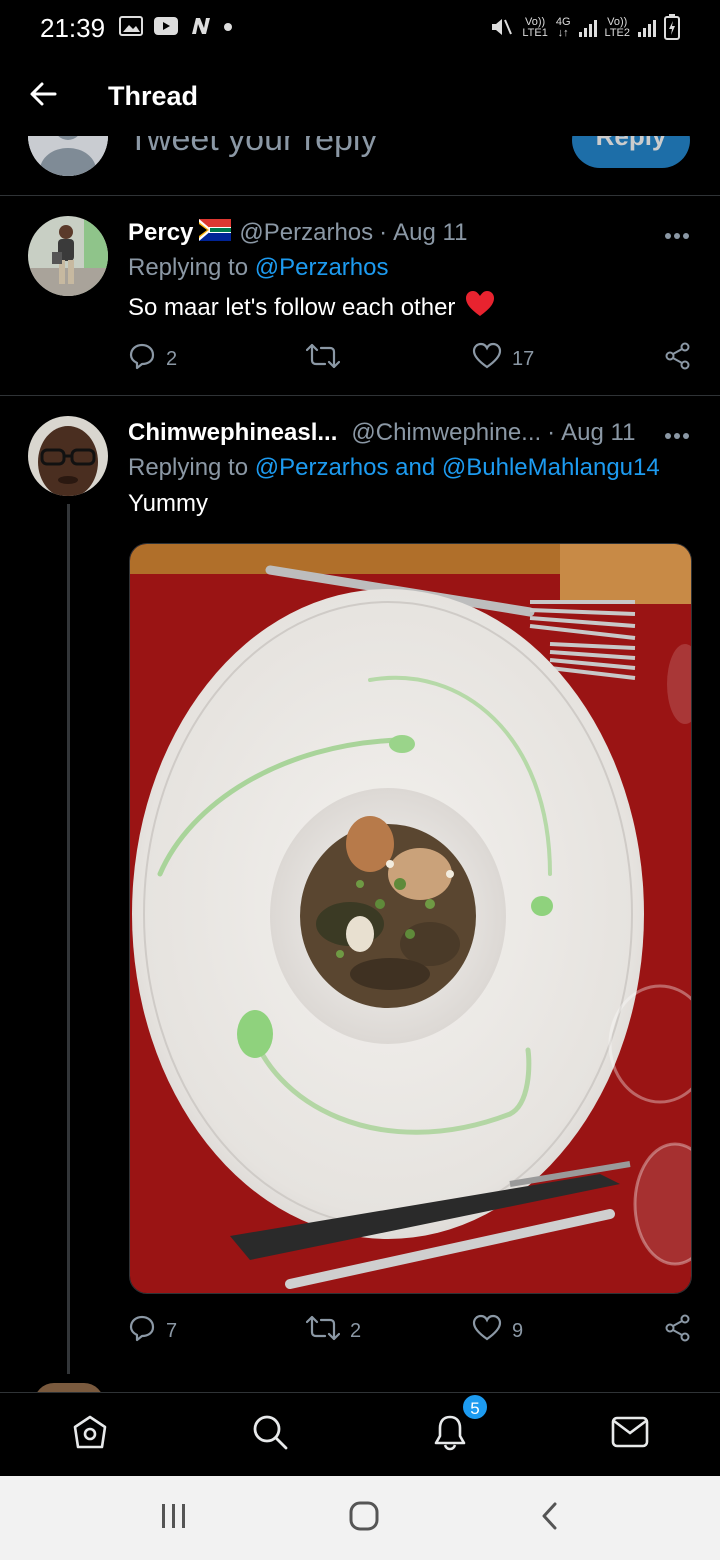 This screenshot has height=1560, width=720. I want to click on arrow-left-icon, so click(43, 96).